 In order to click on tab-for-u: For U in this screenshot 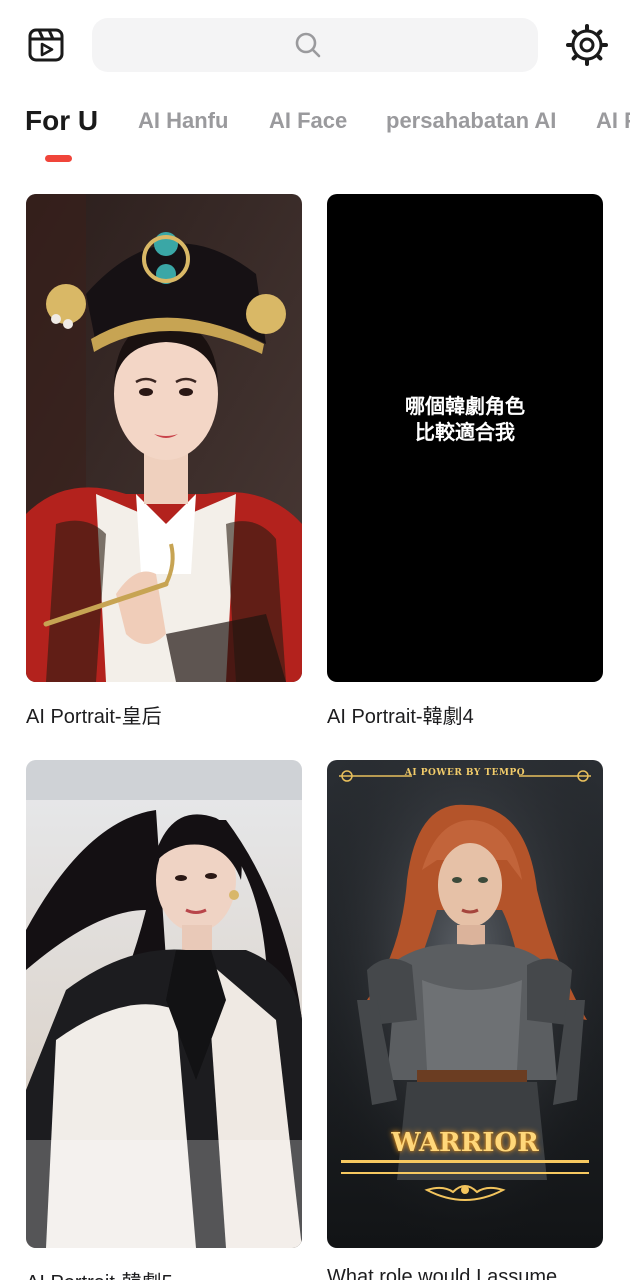, I will do `click(61, 121)`.